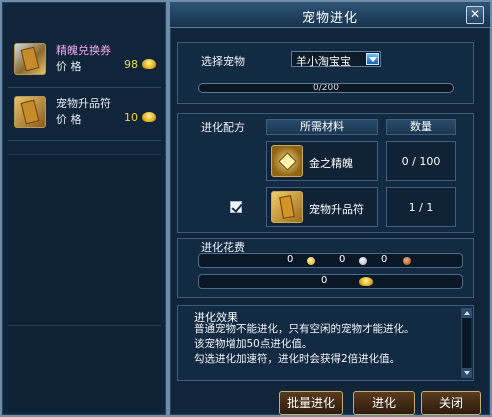 The width and height of the screenshot is (492, 417). Describe the element at coordinates (290, 259) in the screenshot. I see `gold-value: 0` at that location.